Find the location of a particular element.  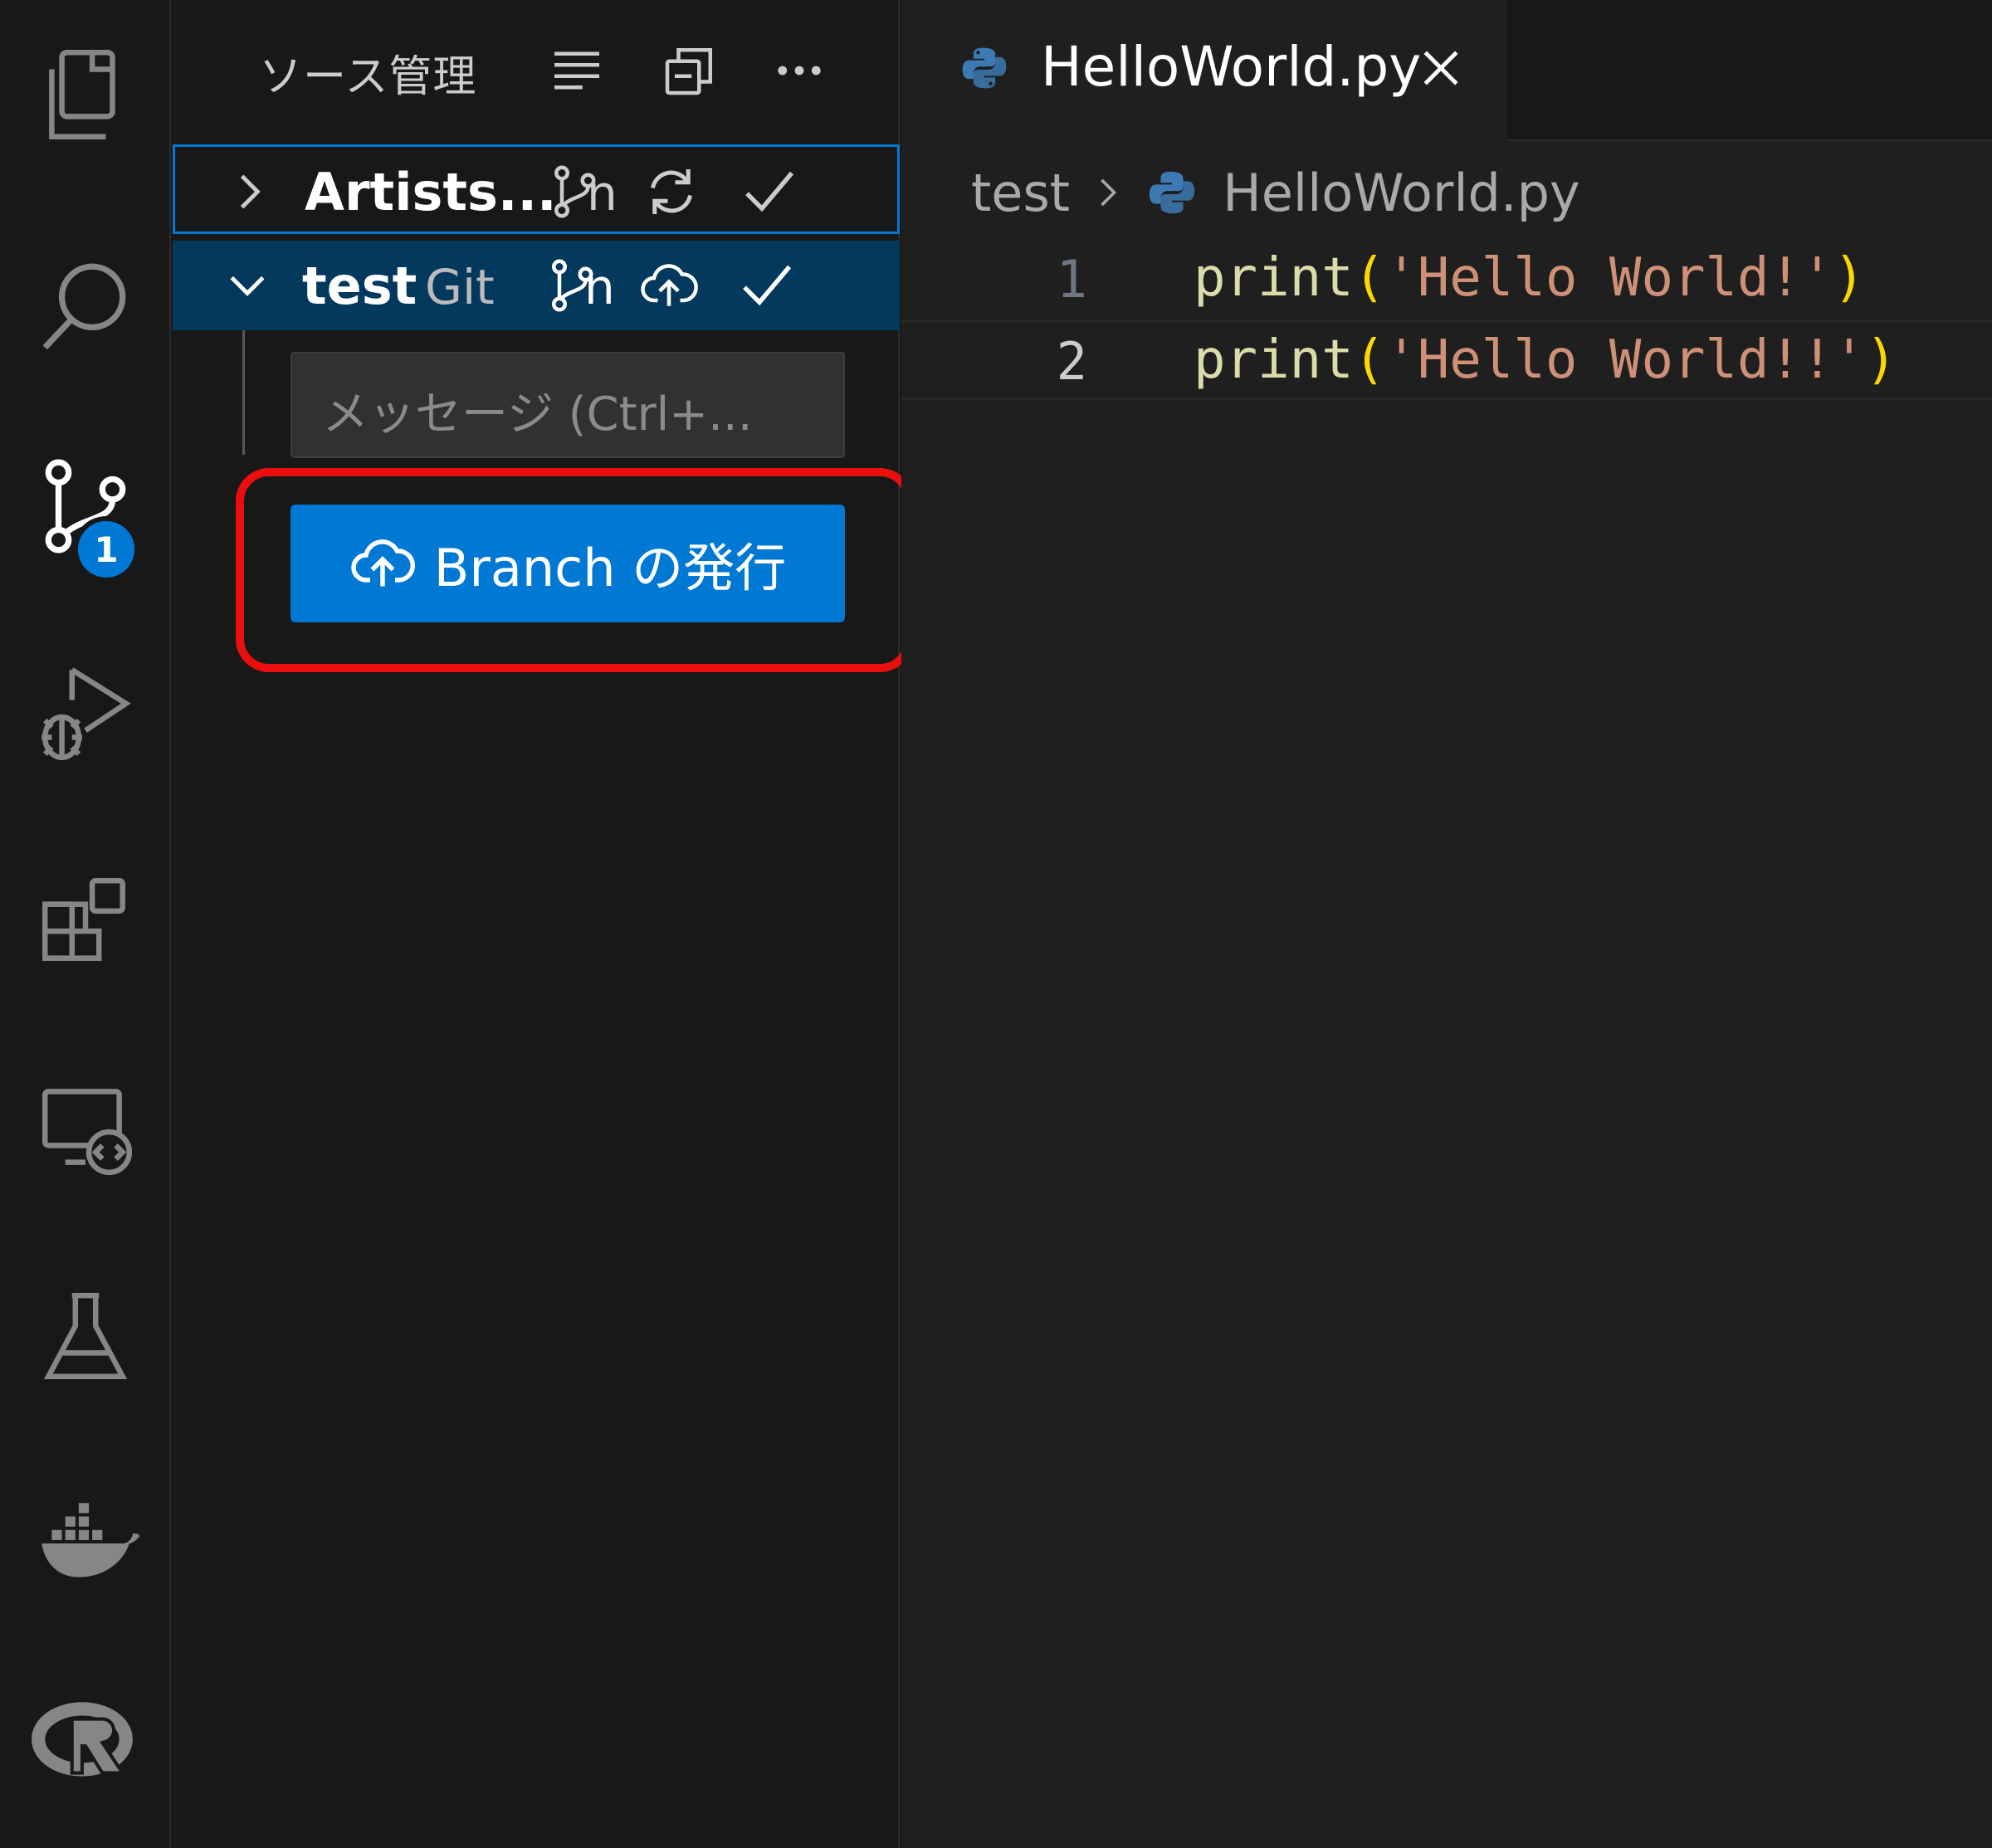

activity-bar: 1 is located at coordinates (85, 924).